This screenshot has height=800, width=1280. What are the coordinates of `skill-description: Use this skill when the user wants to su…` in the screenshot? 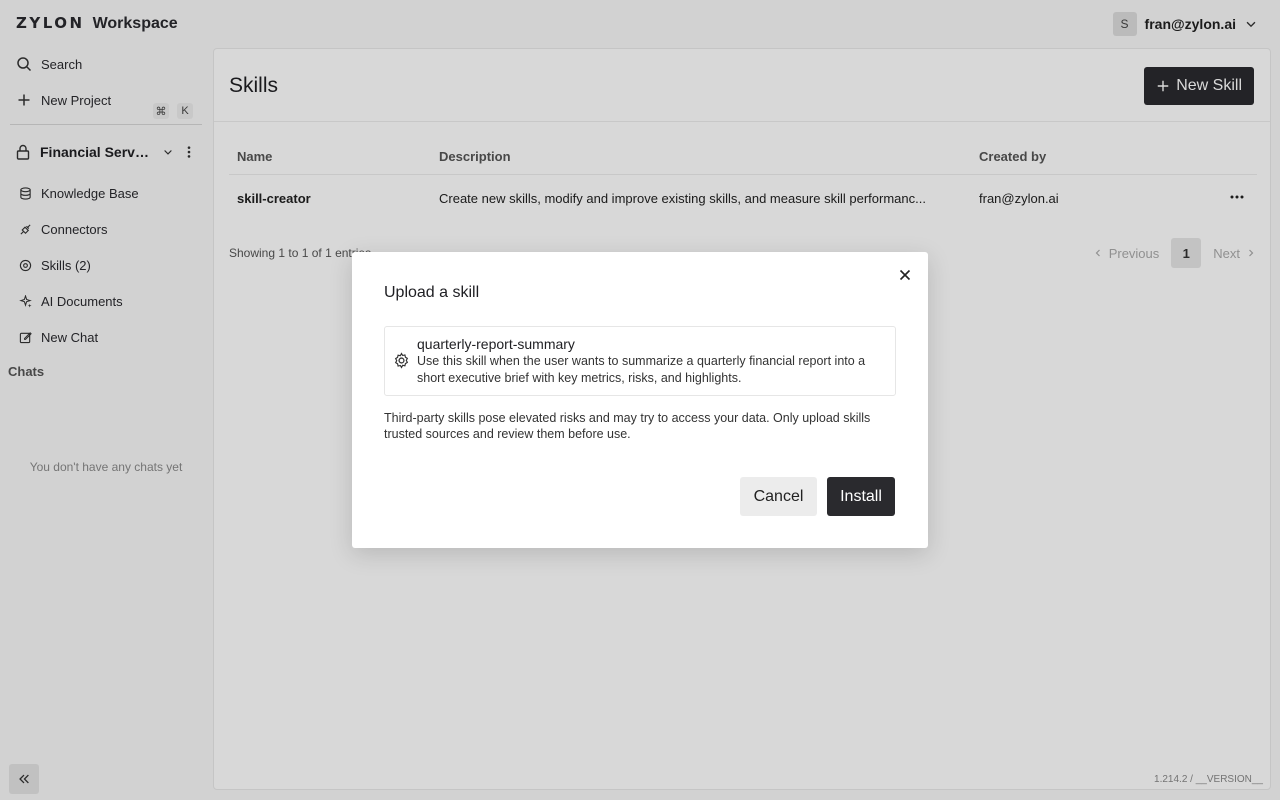 It's located at (641, 369).